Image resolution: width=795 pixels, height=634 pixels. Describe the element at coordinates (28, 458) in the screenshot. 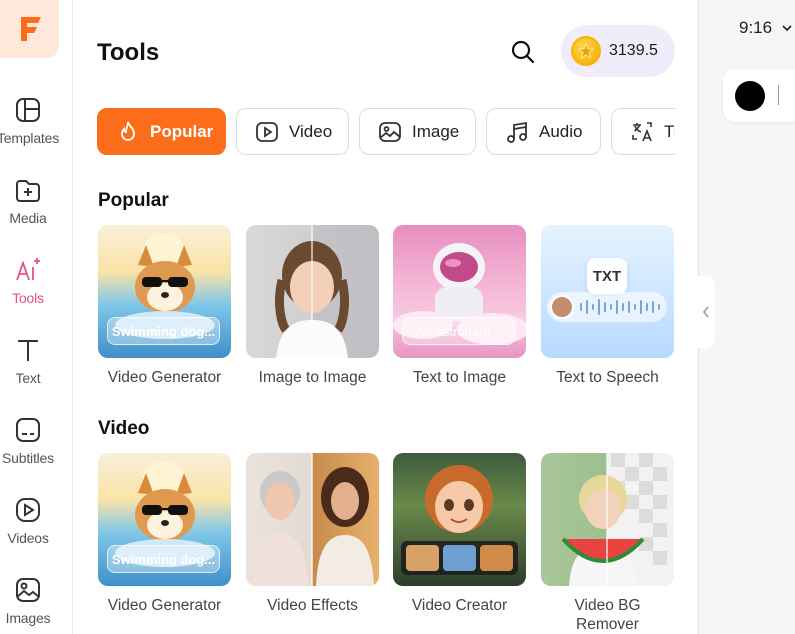

I see `rail-item-label: Subtitles` at that location.